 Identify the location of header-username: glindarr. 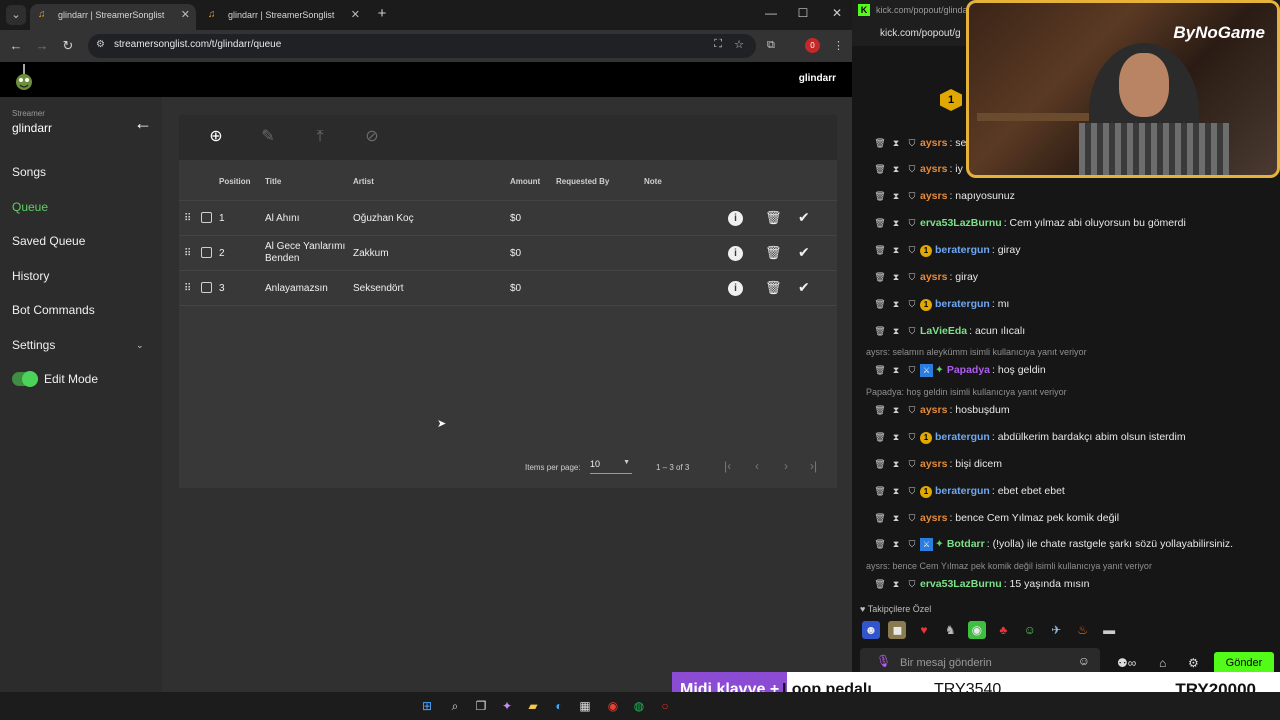
(817, 78).